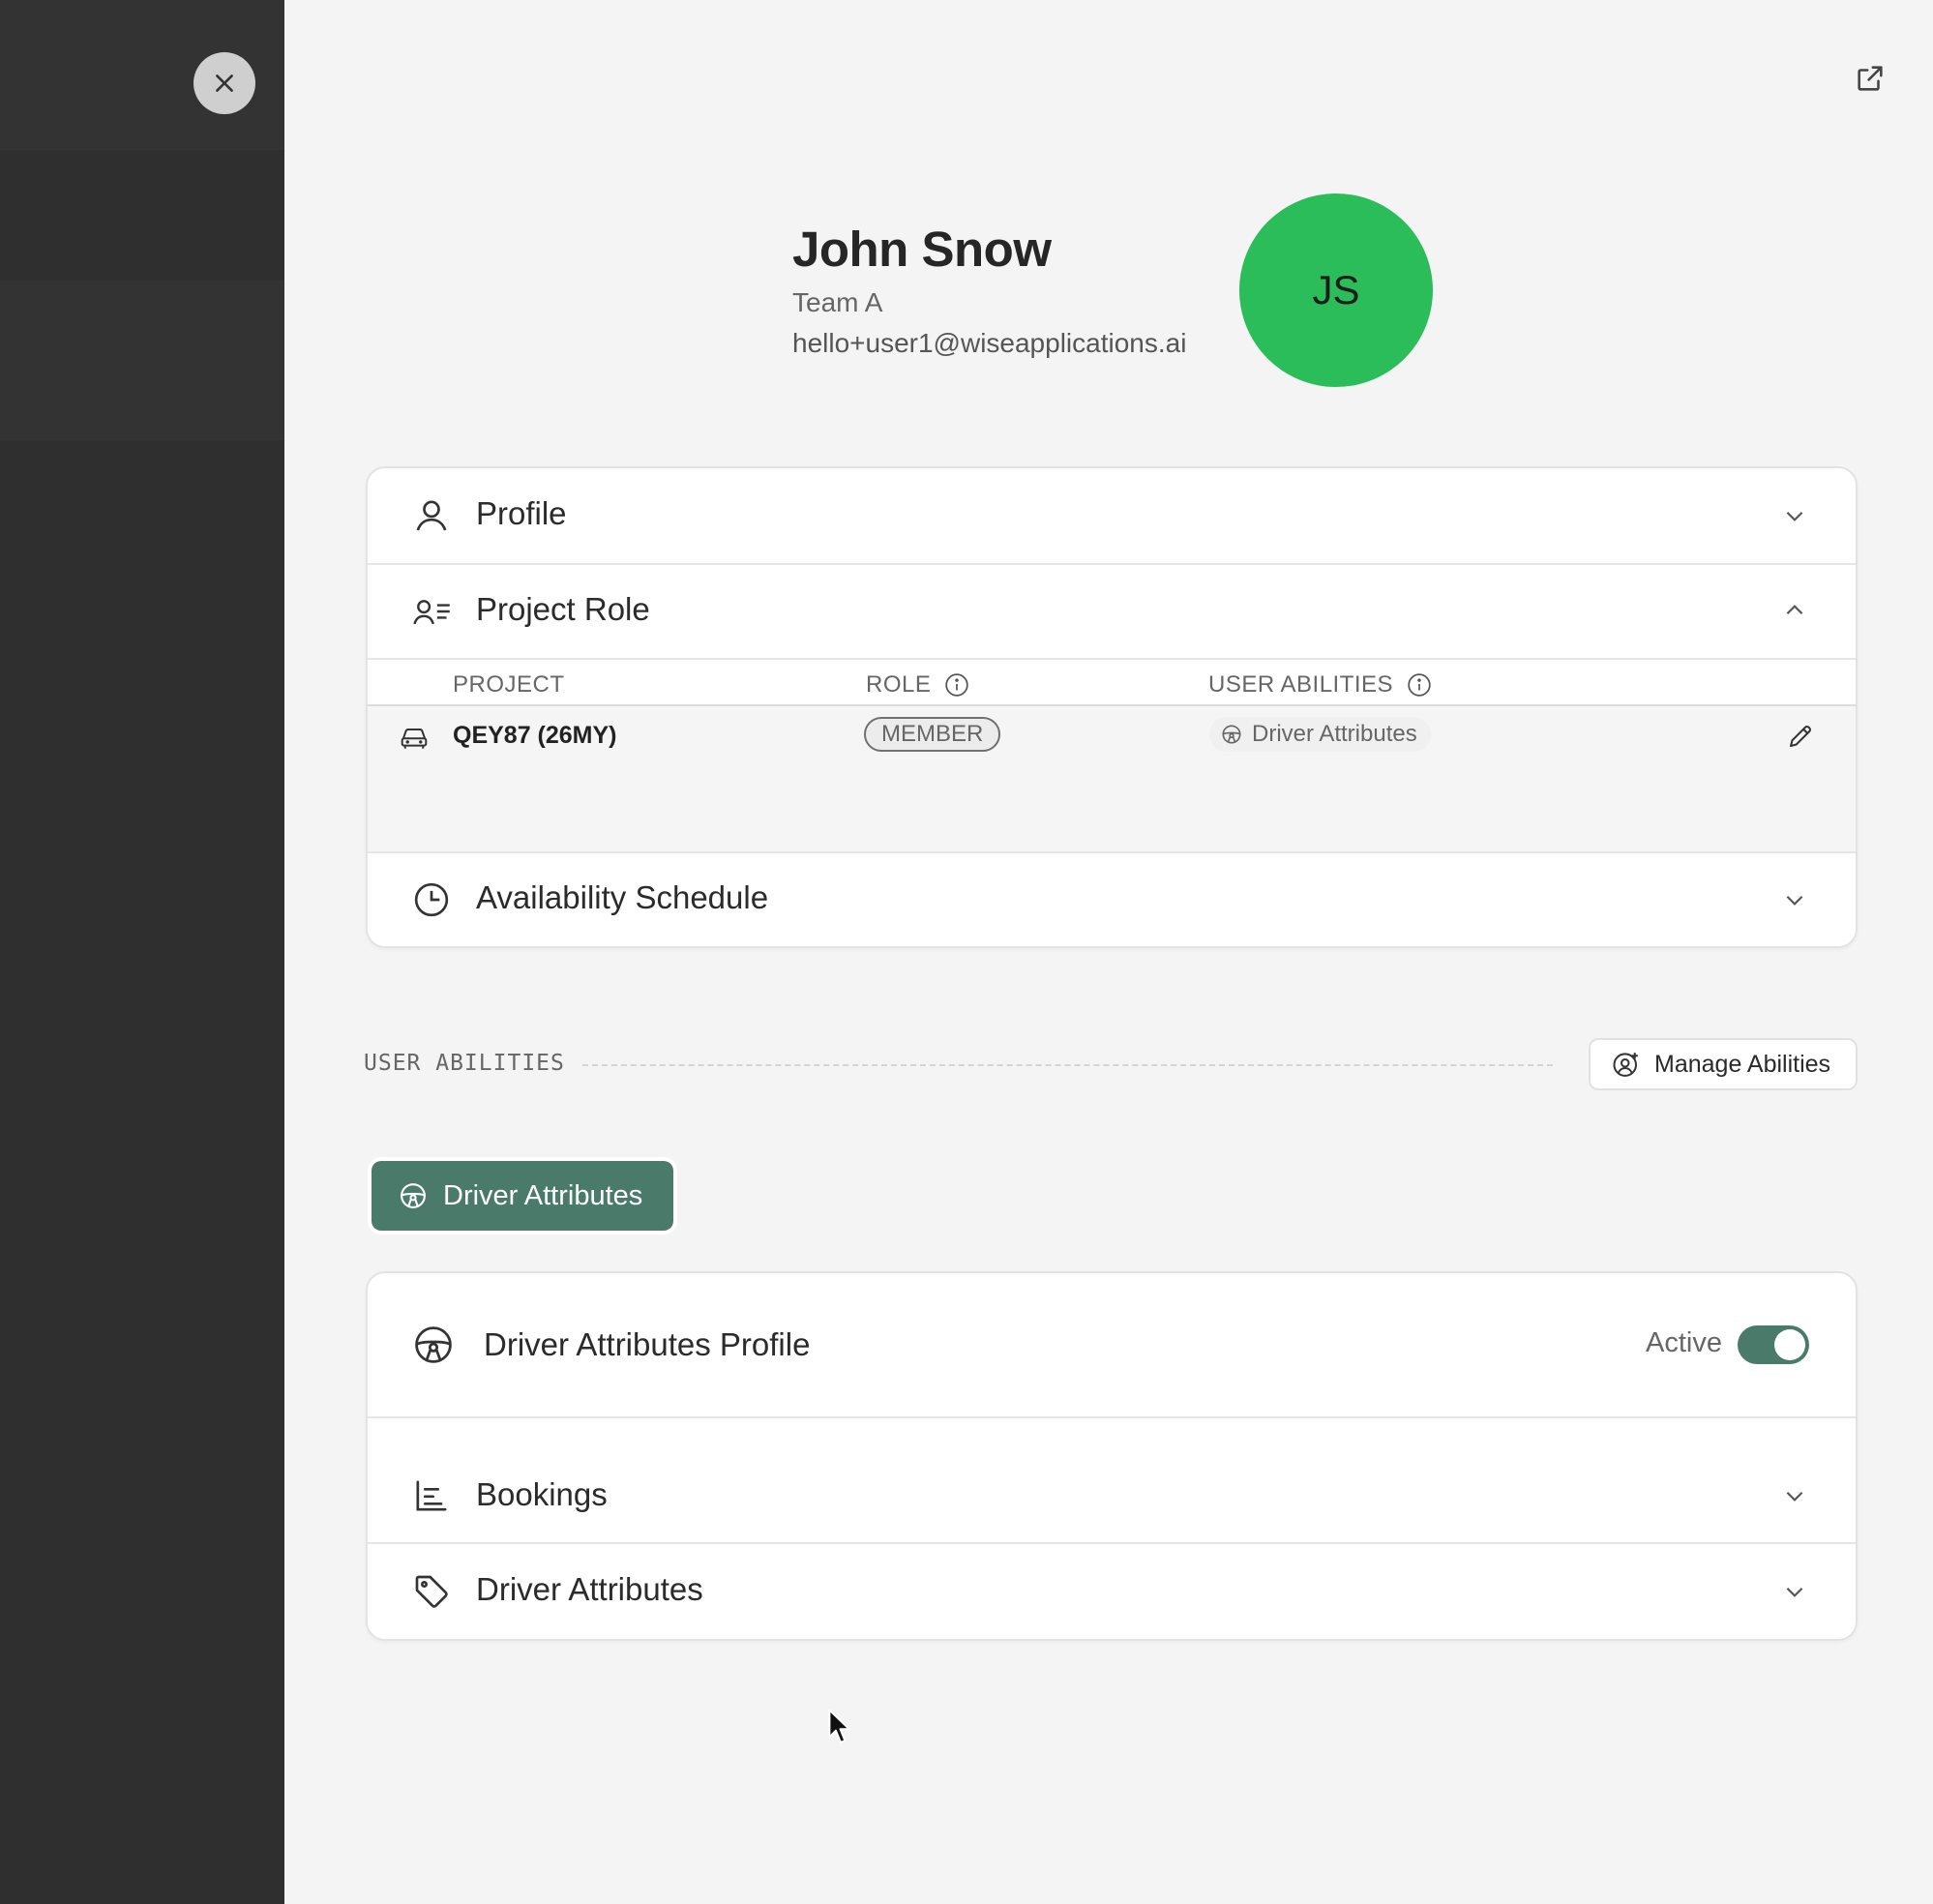 The width and height of the screenshot is (1933, 1904). Describe the element at coordinates (563, 609) in the screenshot. I see `project-role-label: Project Role` at that location.